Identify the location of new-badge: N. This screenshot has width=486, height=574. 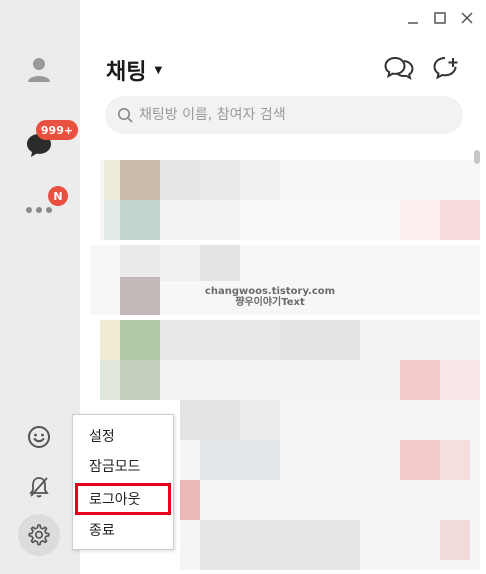
(58, 196).